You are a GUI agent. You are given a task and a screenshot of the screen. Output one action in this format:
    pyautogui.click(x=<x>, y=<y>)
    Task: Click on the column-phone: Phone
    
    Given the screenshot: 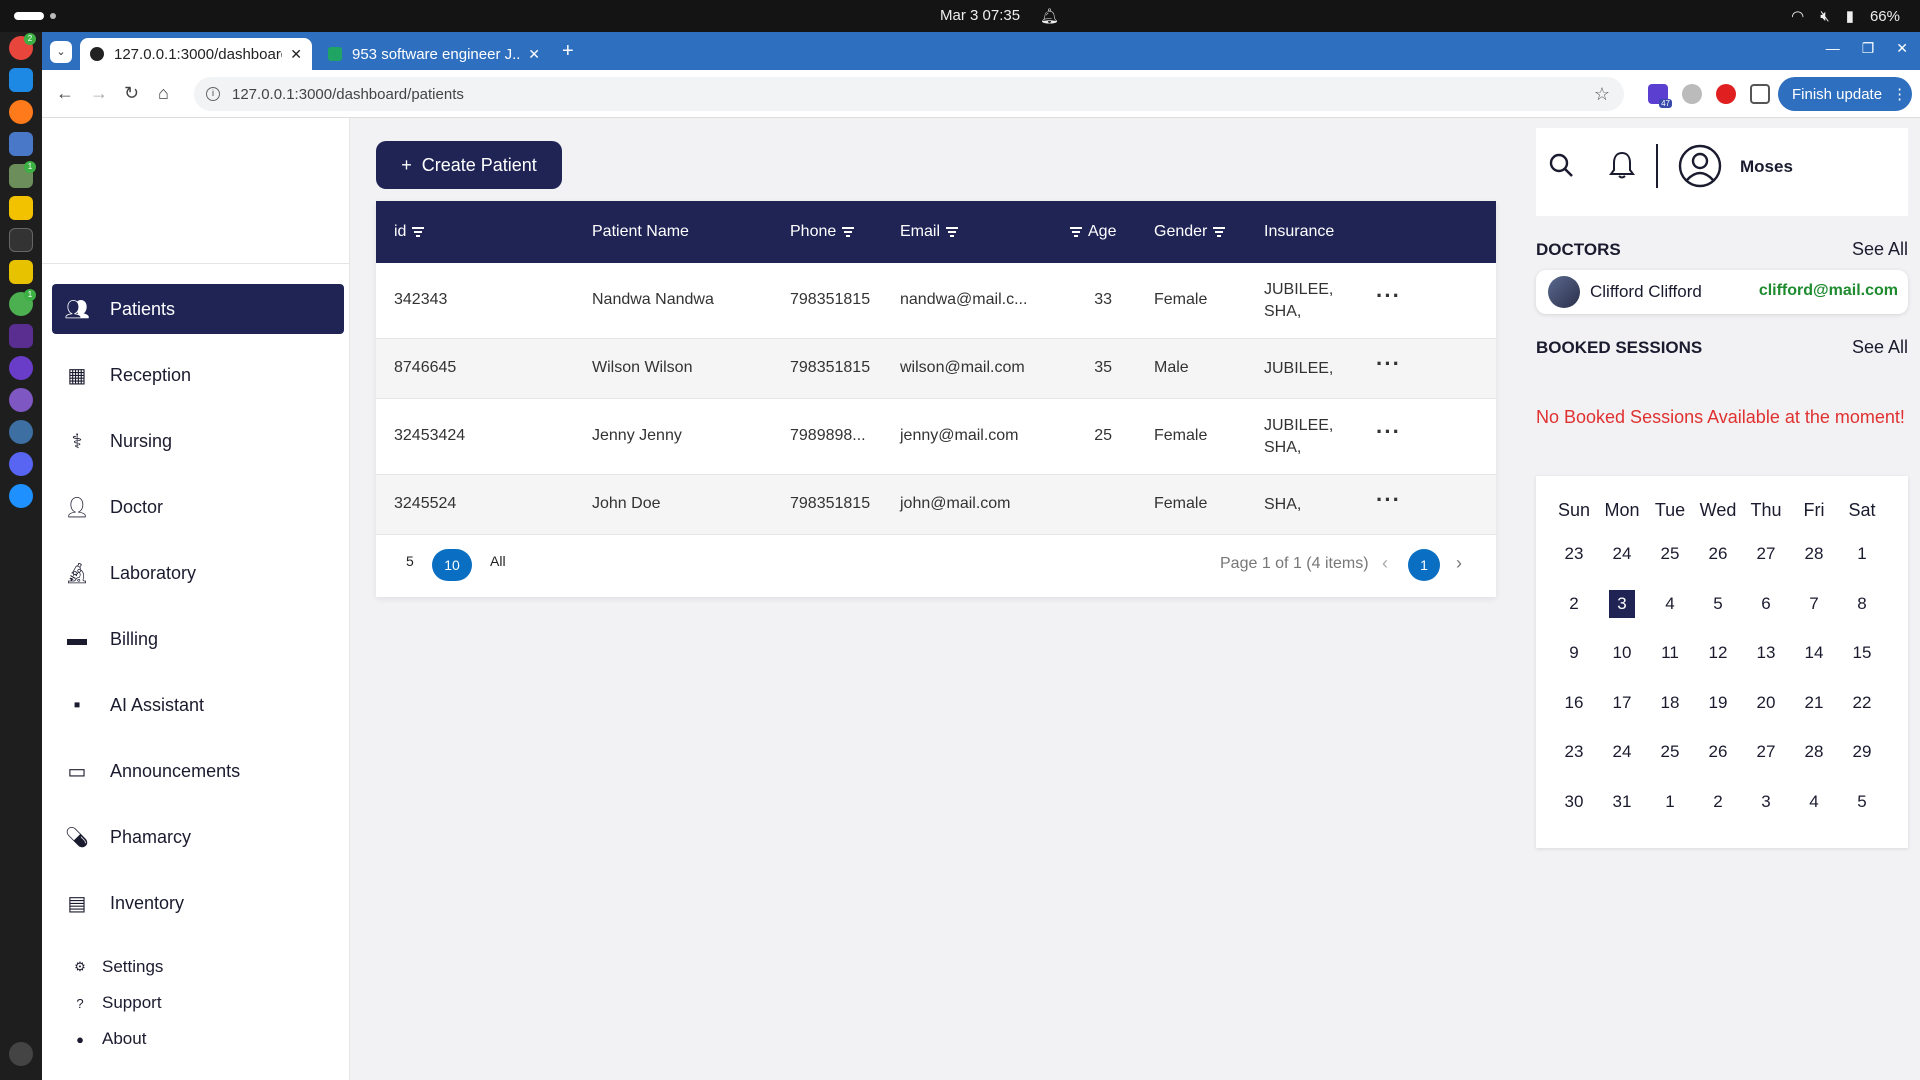 What is the action you would take?
    pyautogui.click(x=822, y=232)
    